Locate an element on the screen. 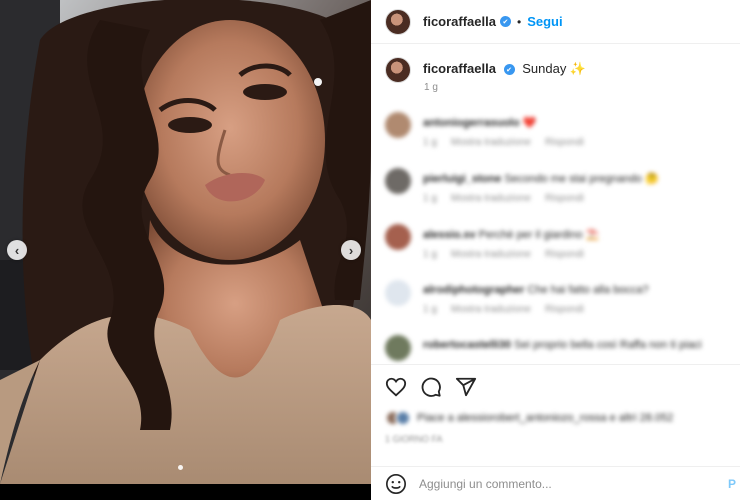 The image size is (740, 500). carousel-indicator is located at coordinates (180, 467).